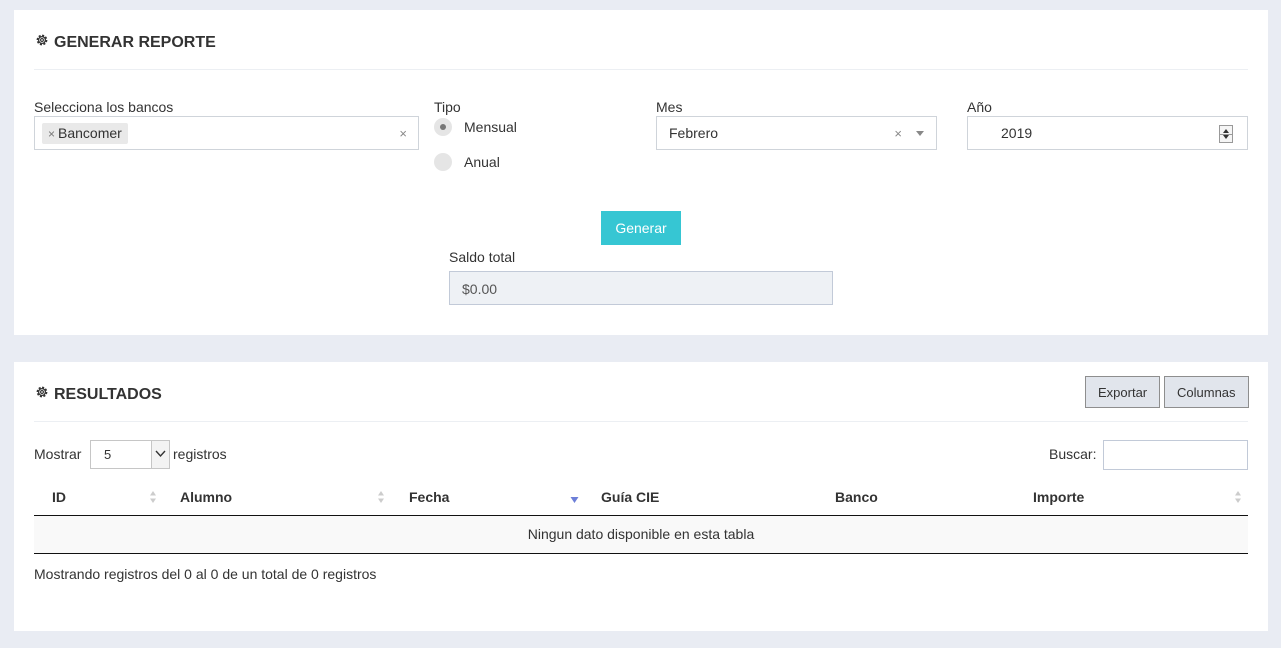 Image resolution: width=1281 pixels, height=648 pixels. Describe the element at coordinates (59, 497) in the screenshot. I see `column-header-id: ID` at that location.